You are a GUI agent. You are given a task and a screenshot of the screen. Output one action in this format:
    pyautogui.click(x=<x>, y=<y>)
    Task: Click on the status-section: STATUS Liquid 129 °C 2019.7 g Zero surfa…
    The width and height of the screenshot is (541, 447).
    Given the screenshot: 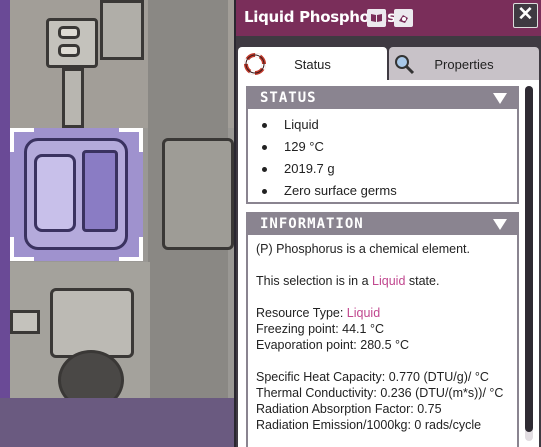 What is the action you would take?
    pyautogui.click(x=382, y=145)
    